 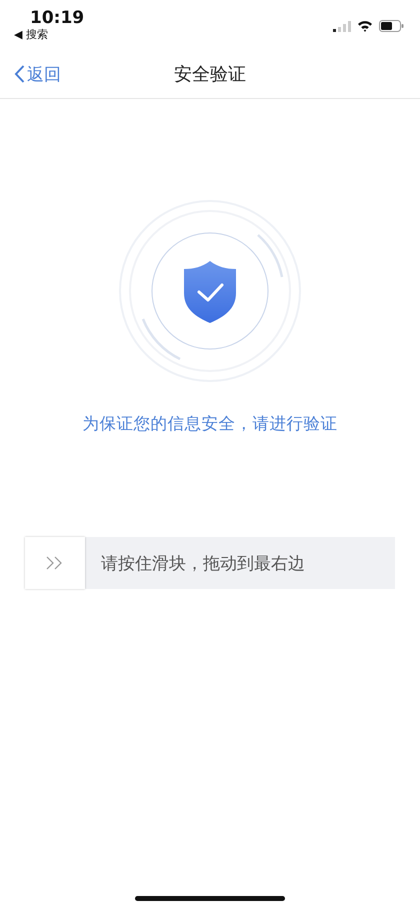 I want to click on slider-hint: 请按住滑块，拖动到最右边, so click(x=203, y=563).